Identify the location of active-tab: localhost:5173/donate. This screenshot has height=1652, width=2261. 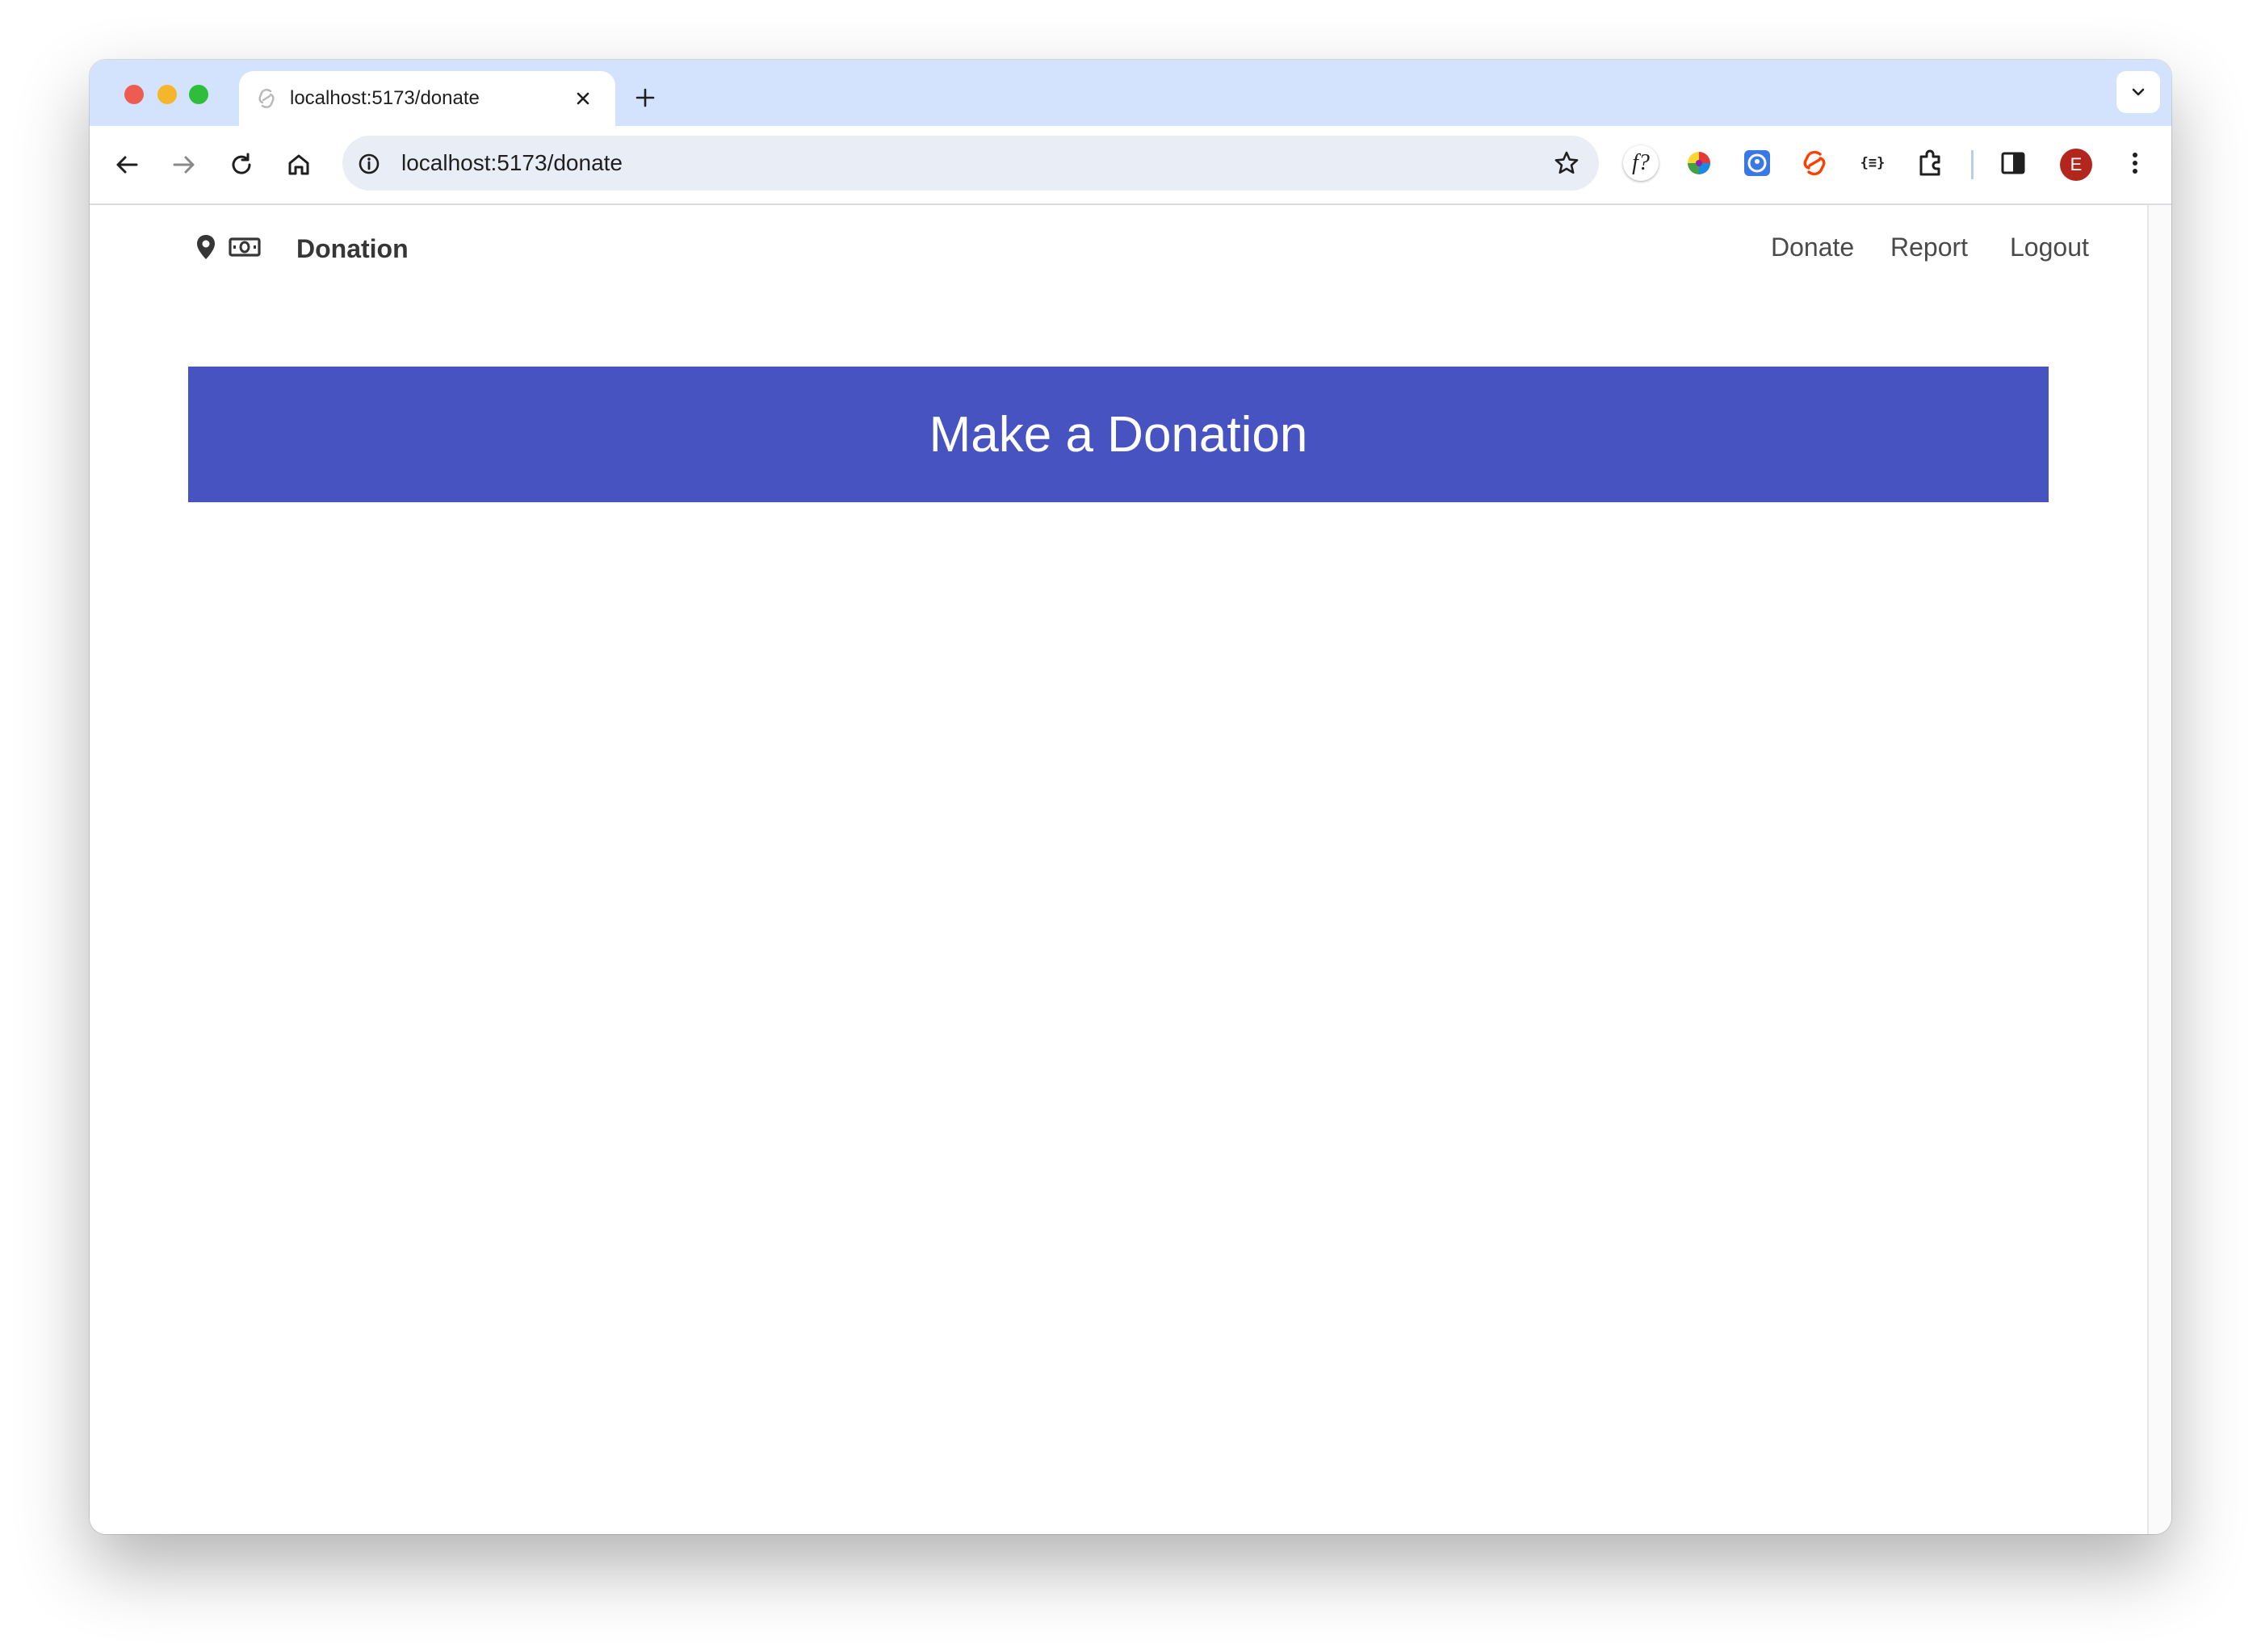
(427, 98).